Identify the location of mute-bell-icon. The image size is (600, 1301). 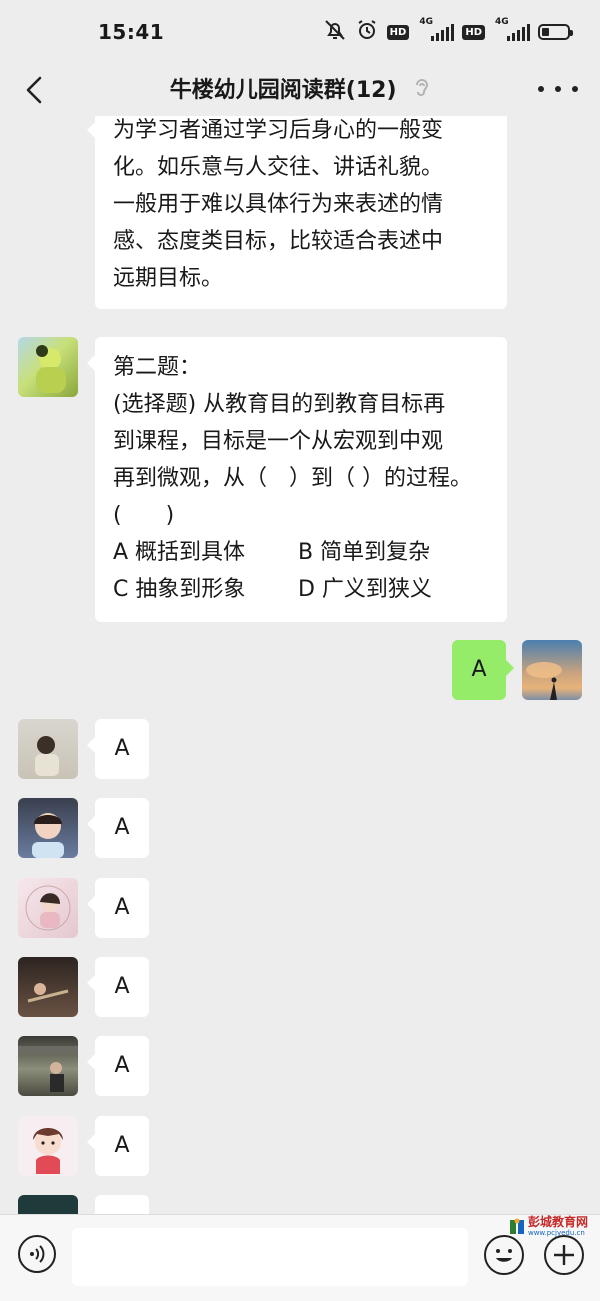
(335, 32).